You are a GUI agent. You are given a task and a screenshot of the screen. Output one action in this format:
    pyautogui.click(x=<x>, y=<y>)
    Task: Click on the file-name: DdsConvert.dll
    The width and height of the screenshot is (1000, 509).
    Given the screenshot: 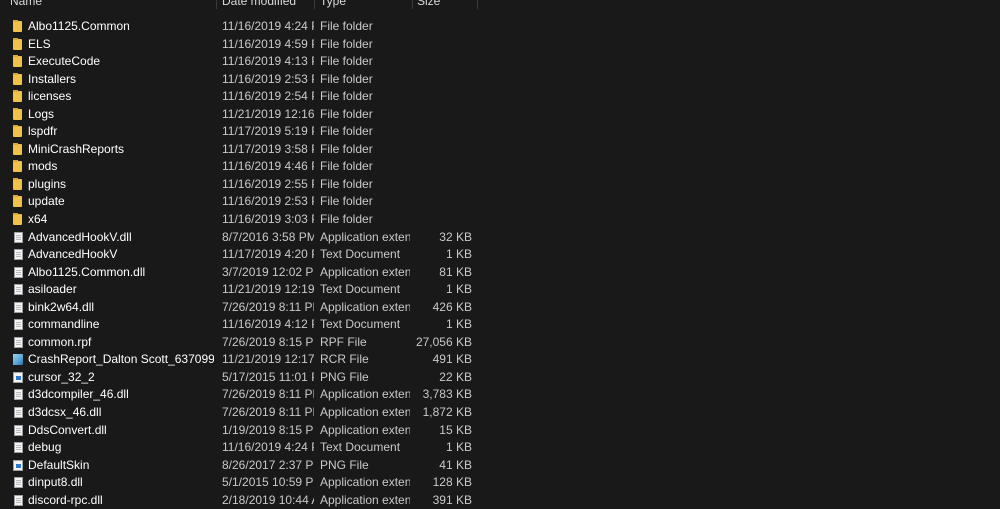 What is the action you would take?
    pyautogui.click(x=67, y=429)
    